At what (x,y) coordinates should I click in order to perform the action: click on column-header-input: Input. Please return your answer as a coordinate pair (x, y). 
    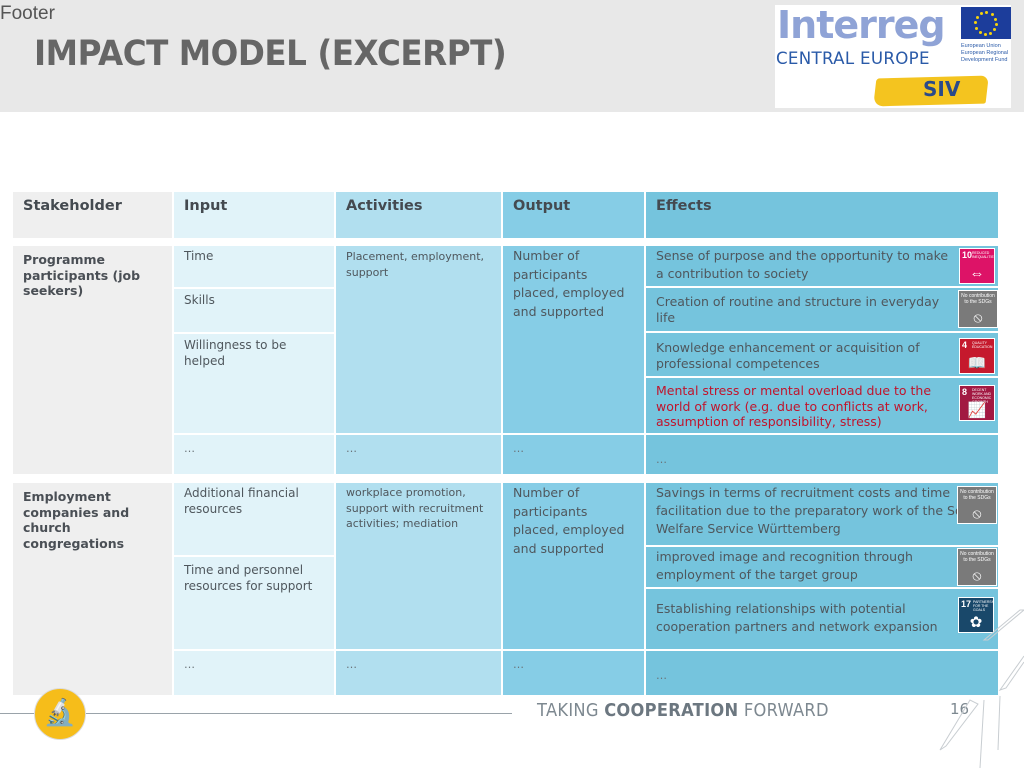
    Looking at the image, I should click on (254, 215).